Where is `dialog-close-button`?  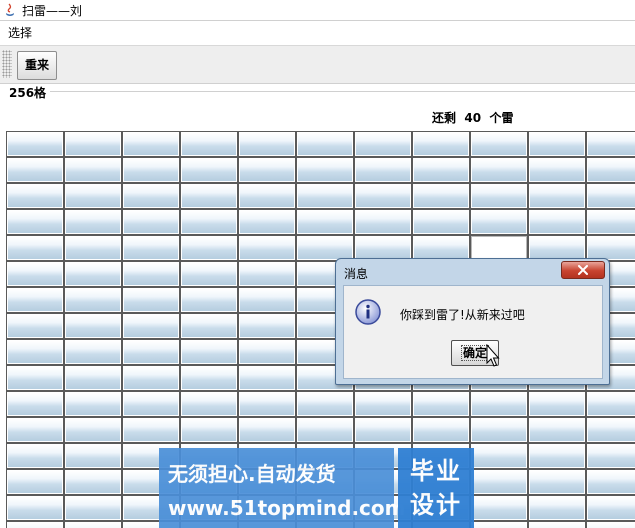 dialog-close-button is located at coordinates (583, 270).